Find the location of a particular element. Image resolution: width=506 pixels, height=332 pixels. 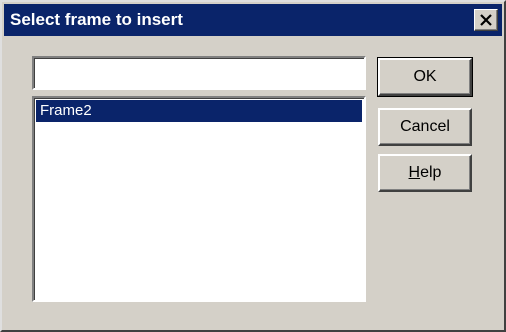

close-button is located at coordinates (486, 20).